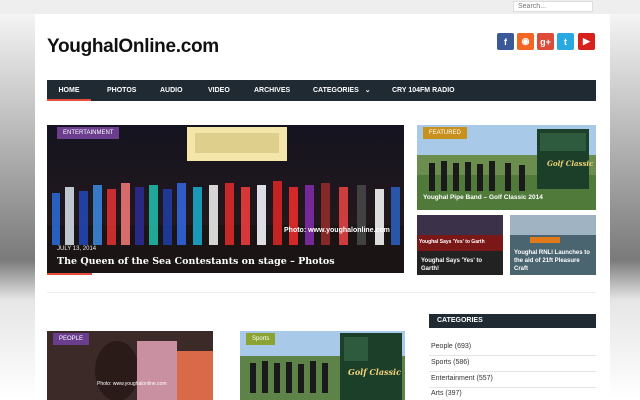 This screenshot has width=640, height=400. I want to click on rss-icon: ◉, so click(525, 41).